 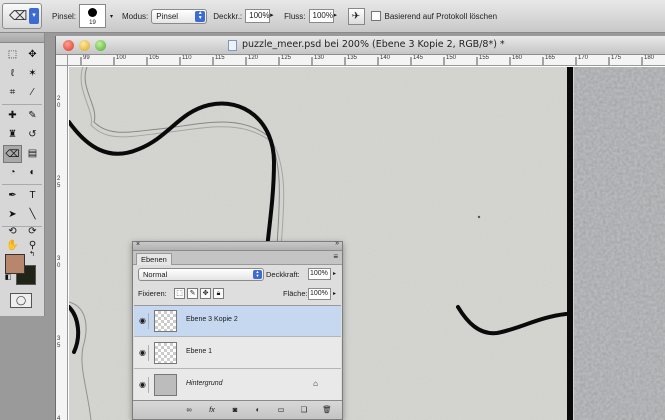 I want to click on brush-label: Pinsel:, so click(x=64, y=16).